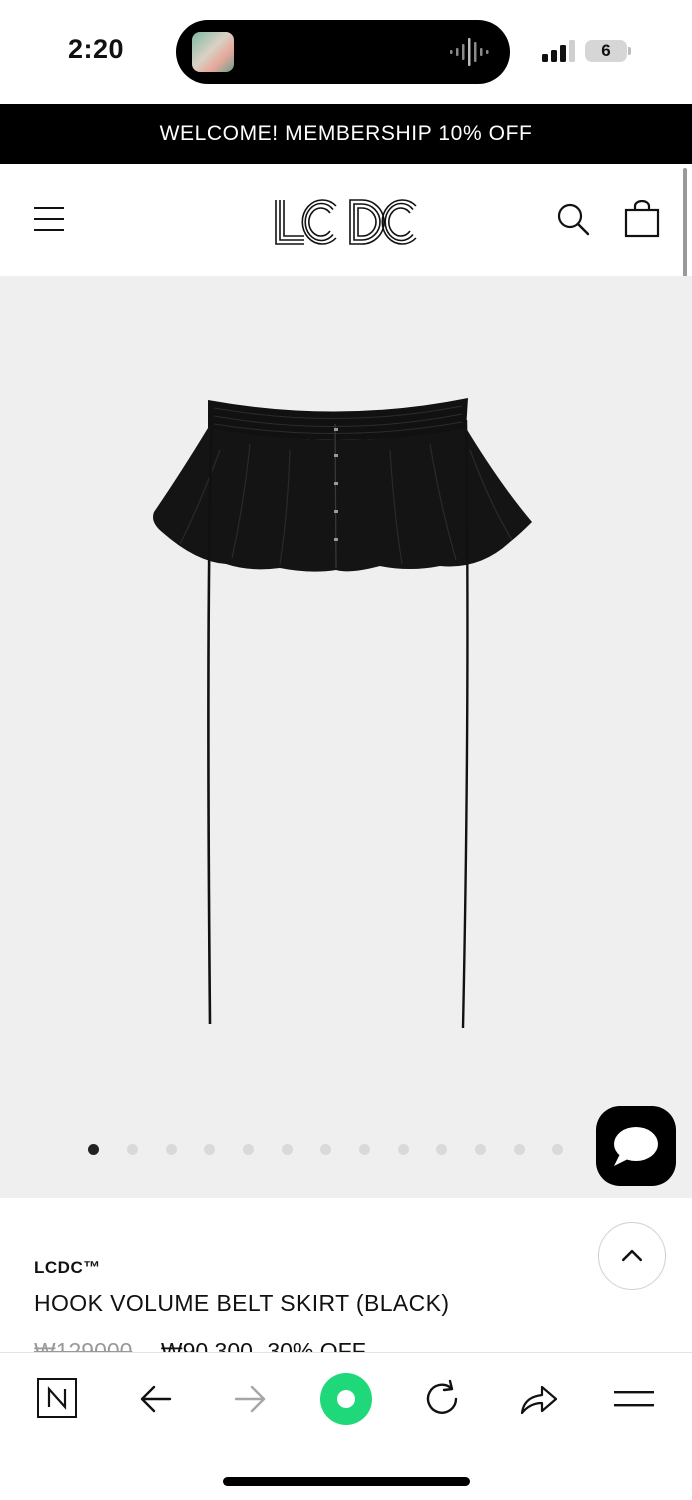 This screenshot has width=692, height=1500. Describe the element at coordinates (242, 1303) in the screenshot. I see `product-title: HOOK VOLUME BELT SKIRT (BLACK)` at that location.